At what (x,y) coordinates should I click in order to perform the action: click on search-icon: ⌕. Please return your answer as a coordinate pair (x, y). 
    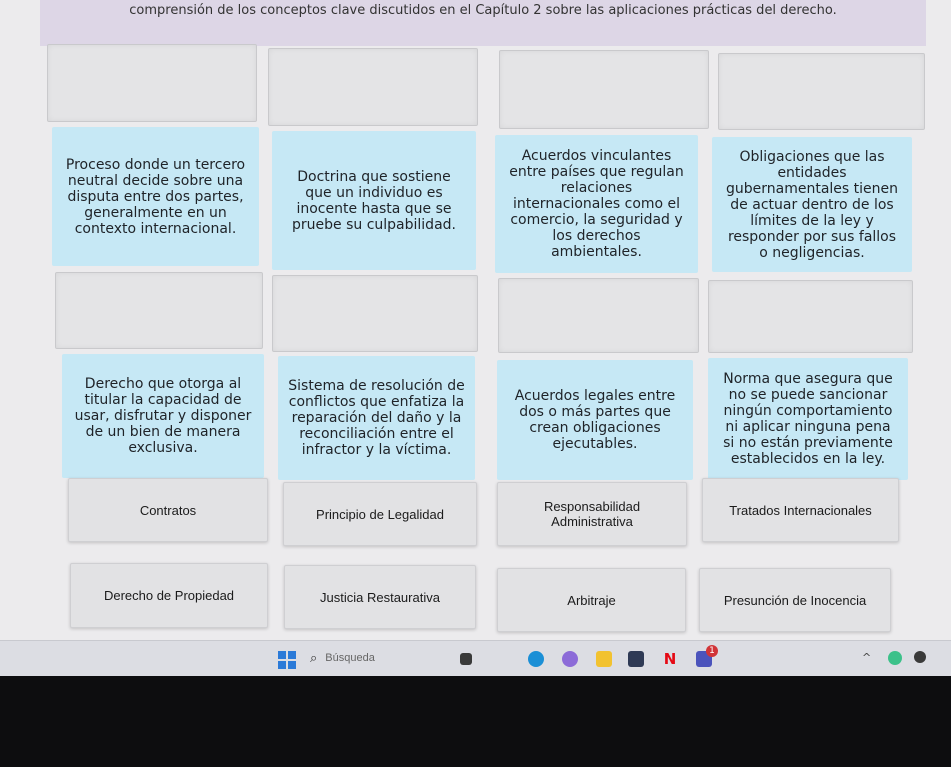
    Looking at the image, I should click on (314, 657).